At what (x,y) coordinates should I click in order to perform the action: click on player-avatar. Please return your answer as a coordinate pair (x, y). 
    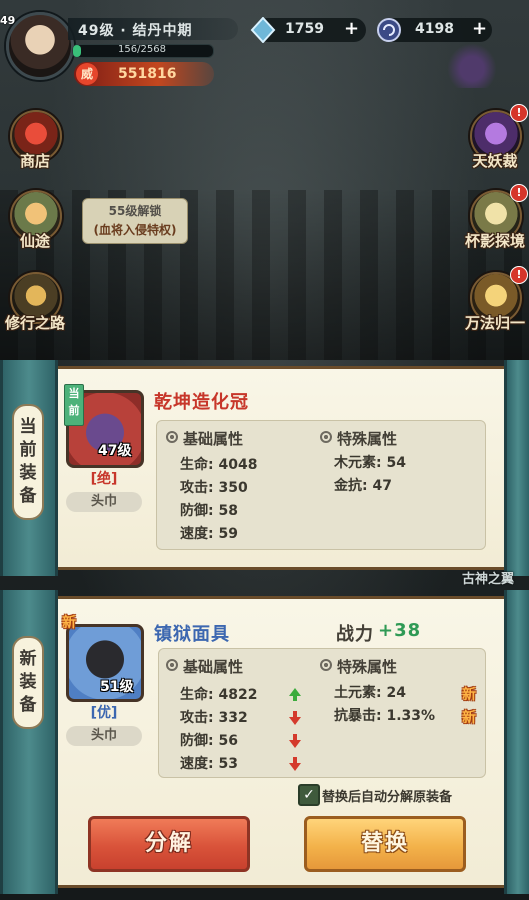
    Looking at the image, I should click on (40, 46).